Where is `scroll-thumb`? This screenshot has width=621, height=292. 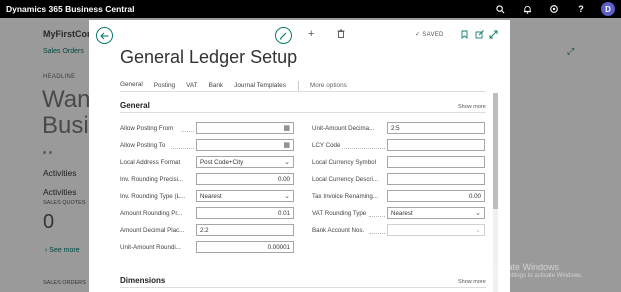
scroll-thumb is located at coordinates (495, 151).